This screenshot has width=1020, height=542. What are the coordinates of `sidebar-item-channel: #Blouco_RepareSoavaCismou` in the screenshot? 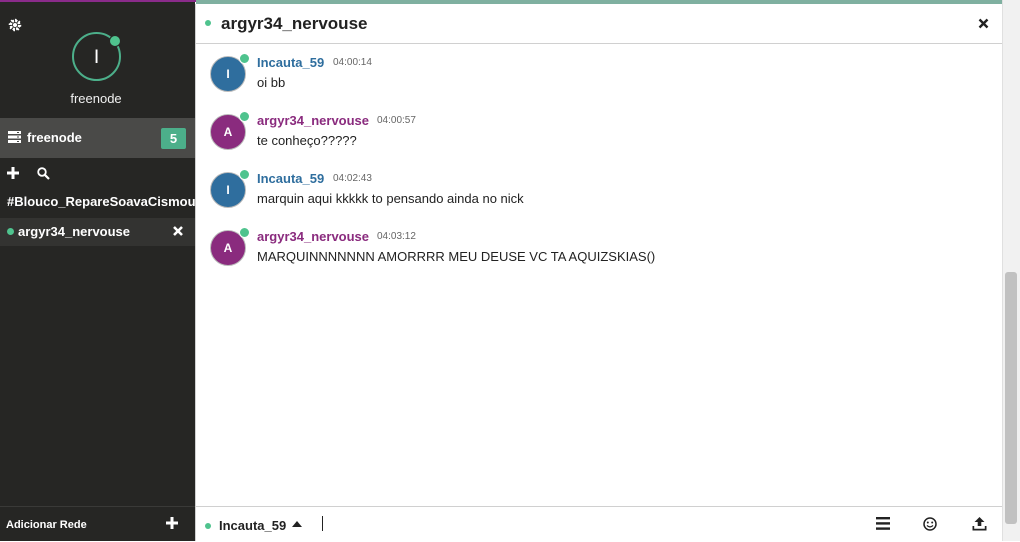 It's located at (101, 201).